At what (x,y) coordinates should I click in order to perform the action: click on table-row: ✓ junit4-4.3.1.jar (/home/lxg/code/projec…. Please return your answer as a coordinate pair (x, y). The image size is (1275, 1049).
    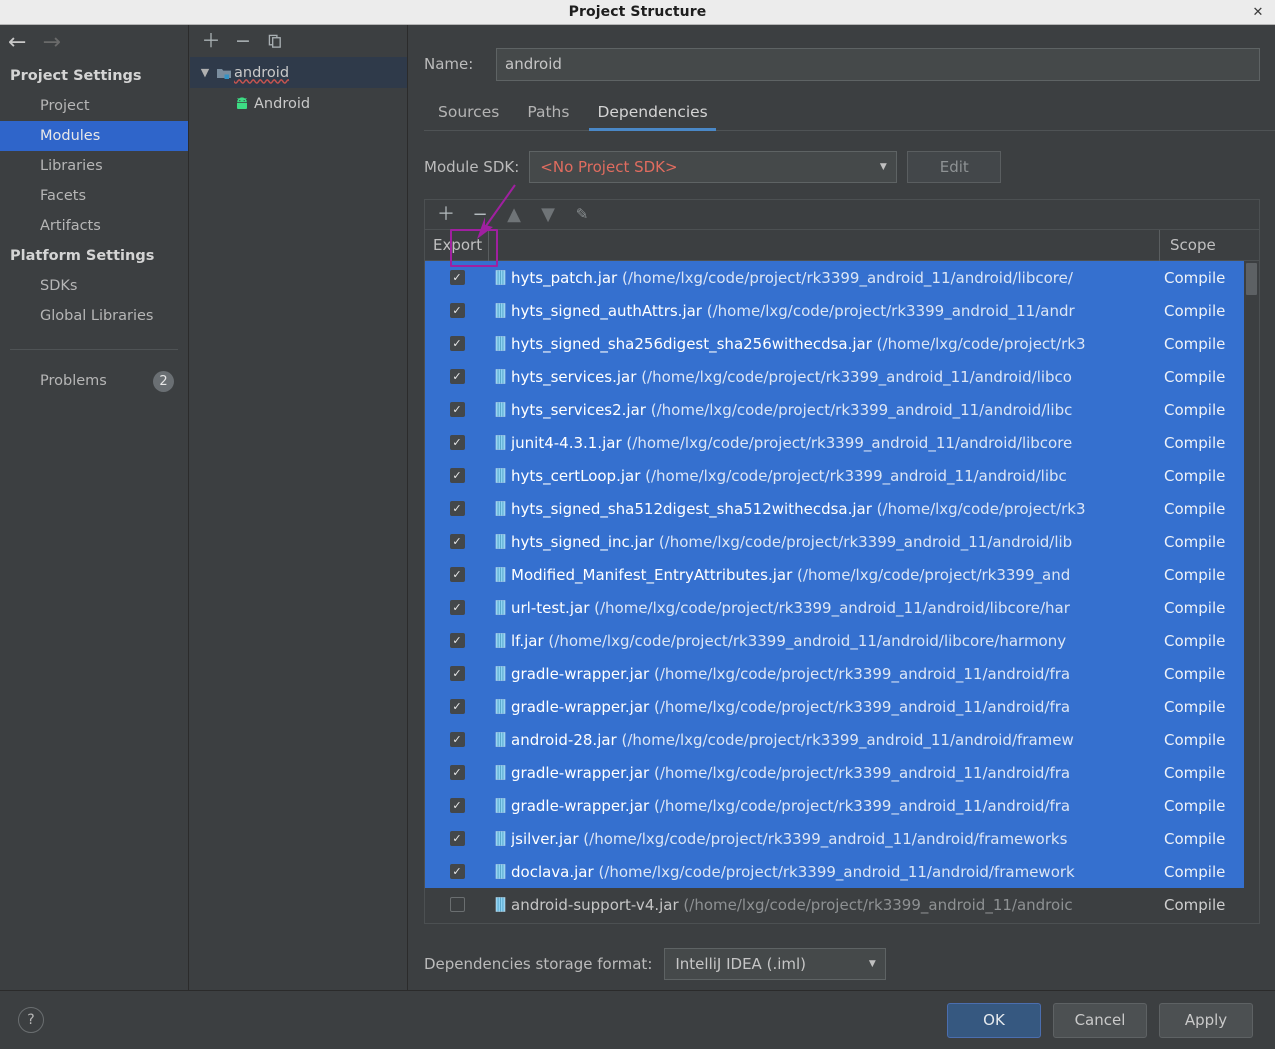
    Looking at the image, I should click on (842, 442).